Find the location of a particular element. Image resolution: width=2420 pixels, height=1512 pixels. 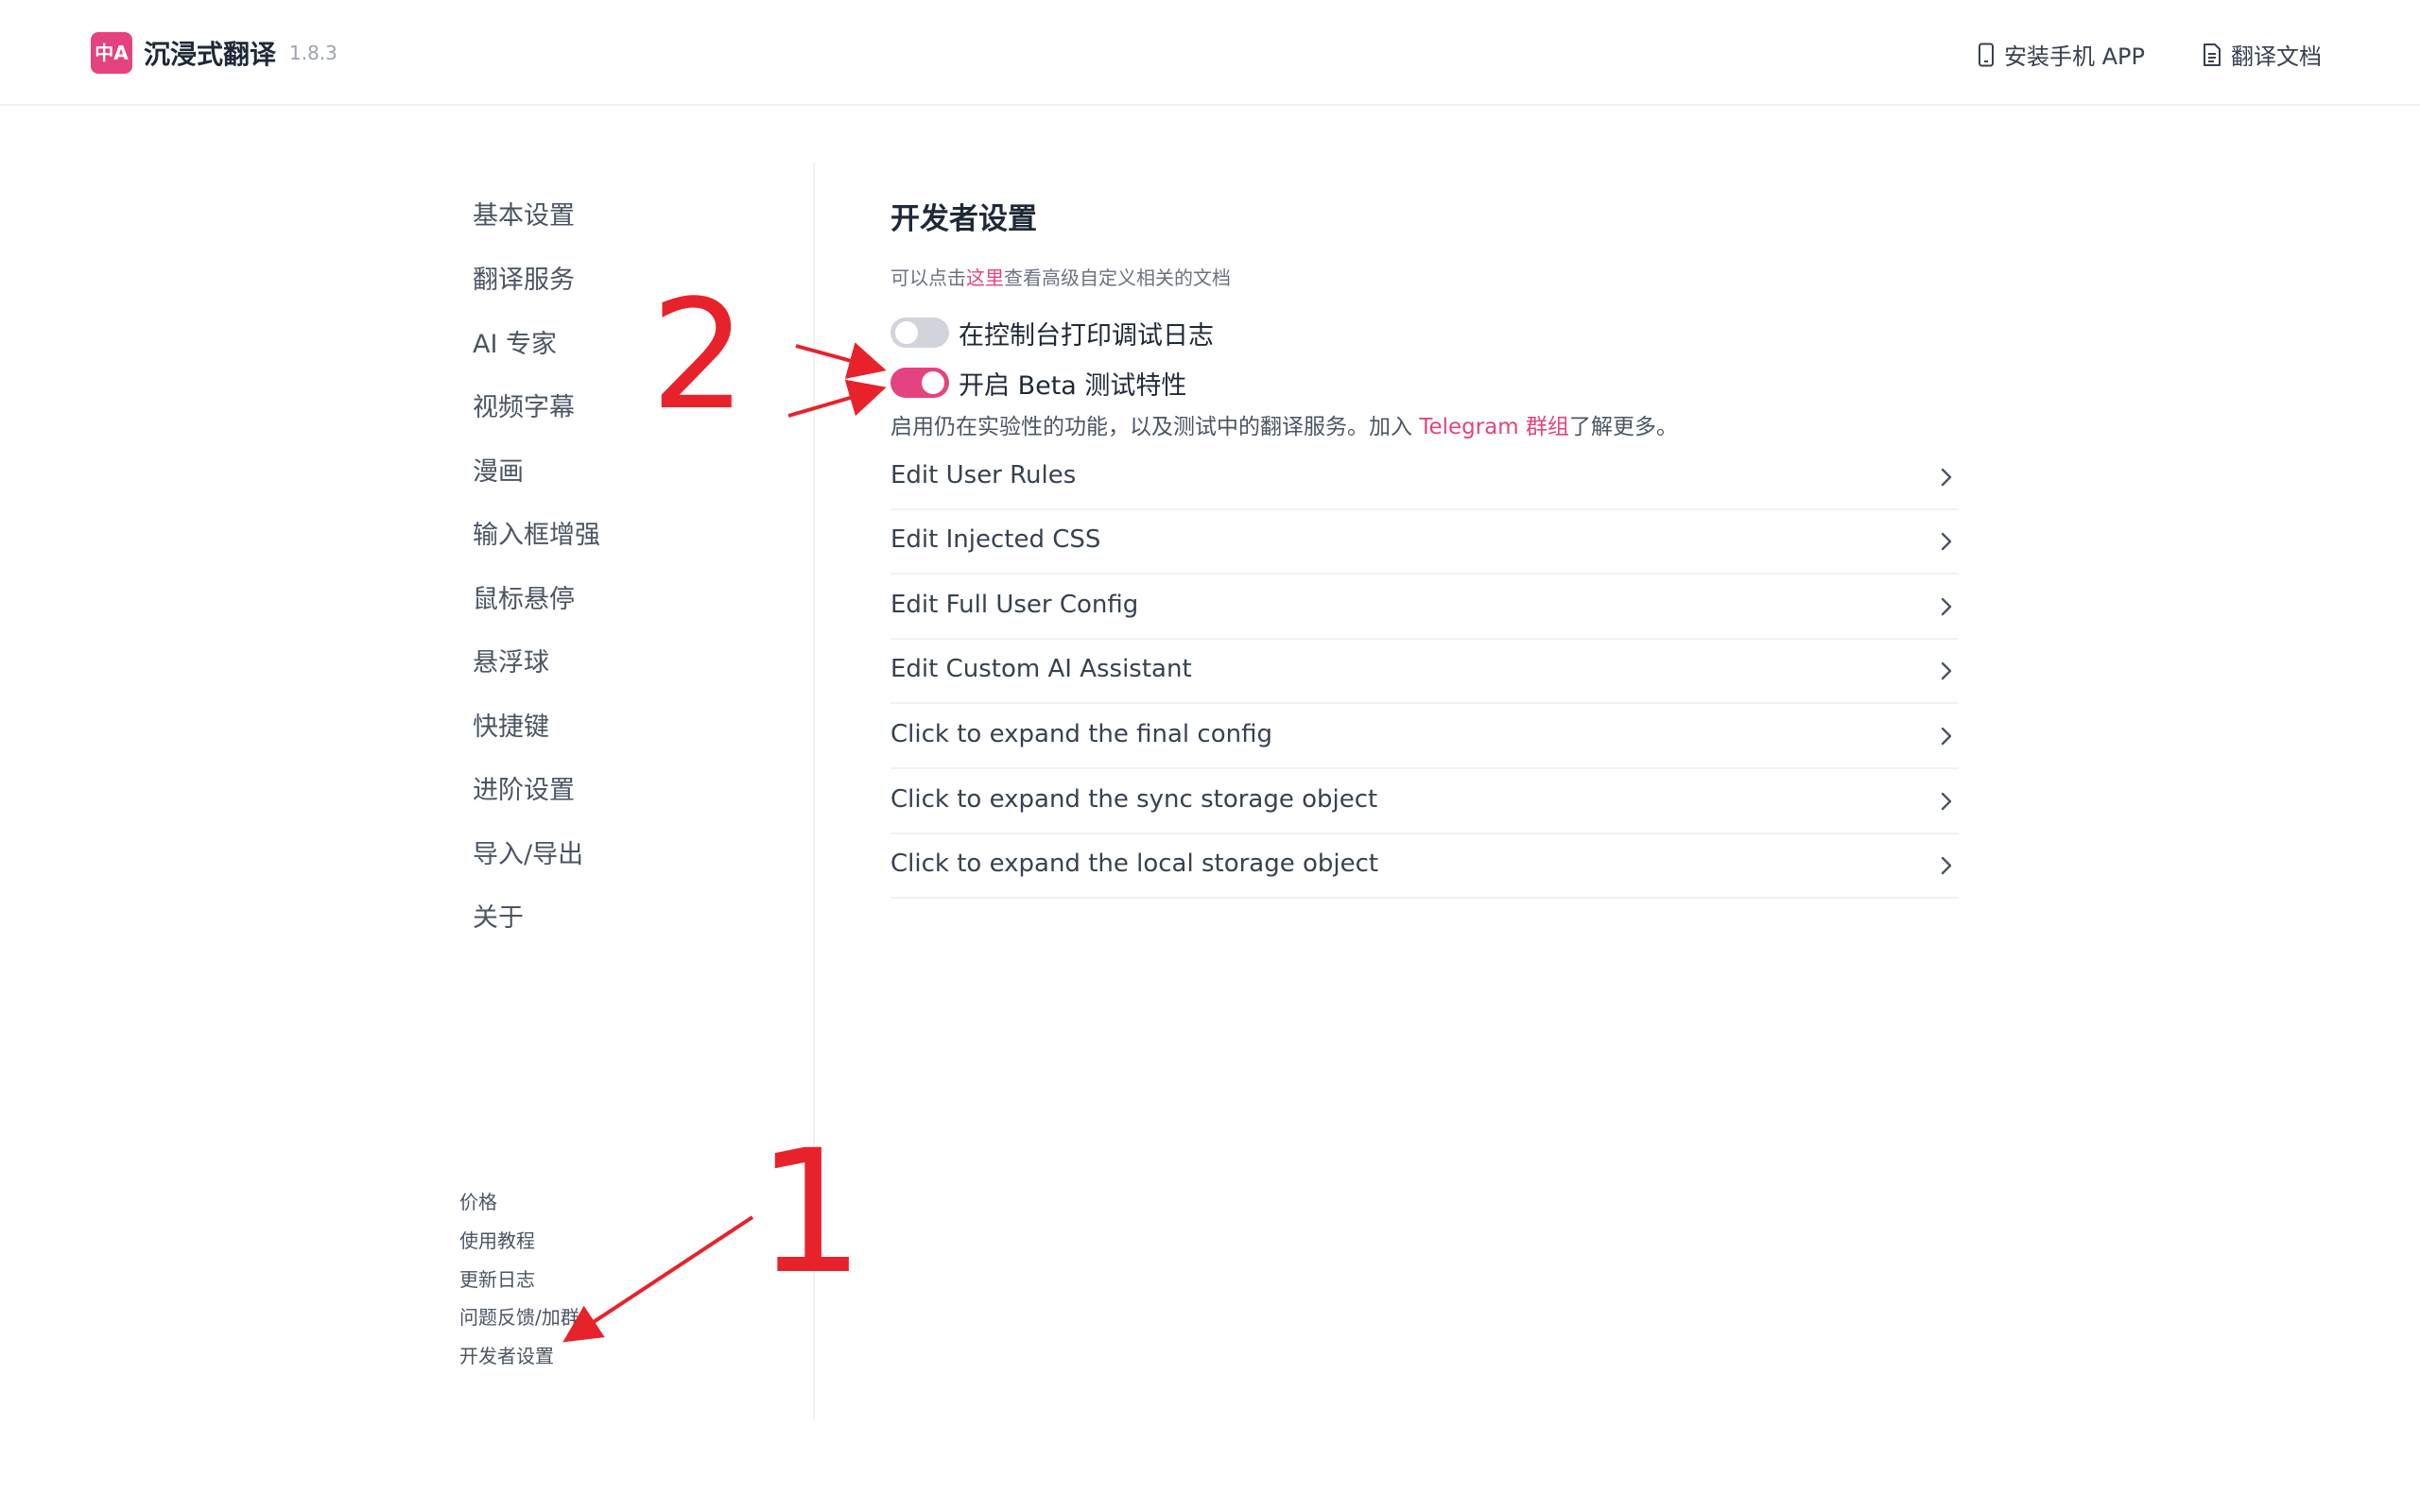

document-icon is located at coordinates (2212, 54).